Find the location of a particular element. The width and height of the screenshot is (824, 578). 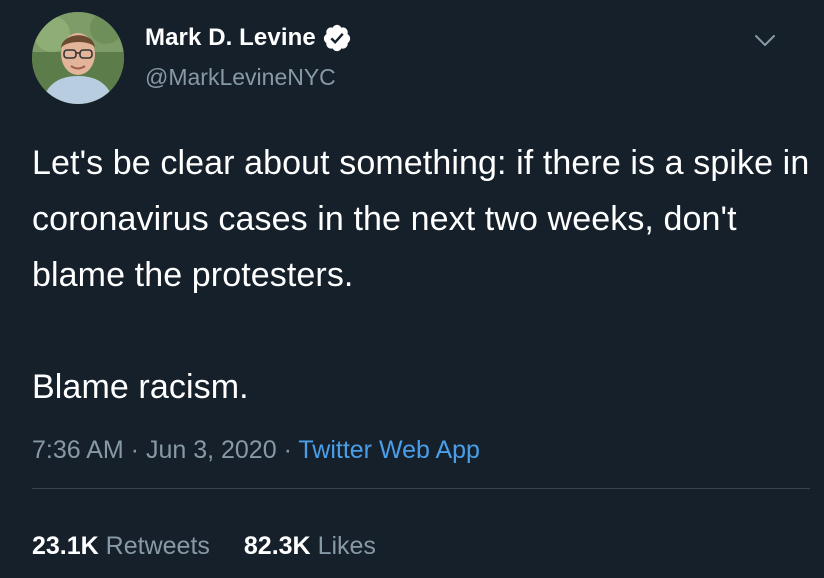

avatar is located at coordinates (78, 58).